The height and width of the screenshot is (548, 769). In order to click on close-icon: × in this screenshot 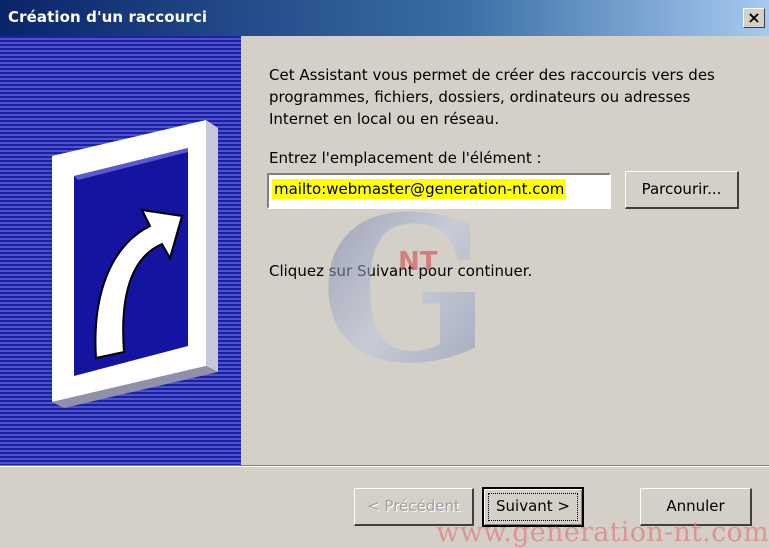, I will do `click(754, 17)`.